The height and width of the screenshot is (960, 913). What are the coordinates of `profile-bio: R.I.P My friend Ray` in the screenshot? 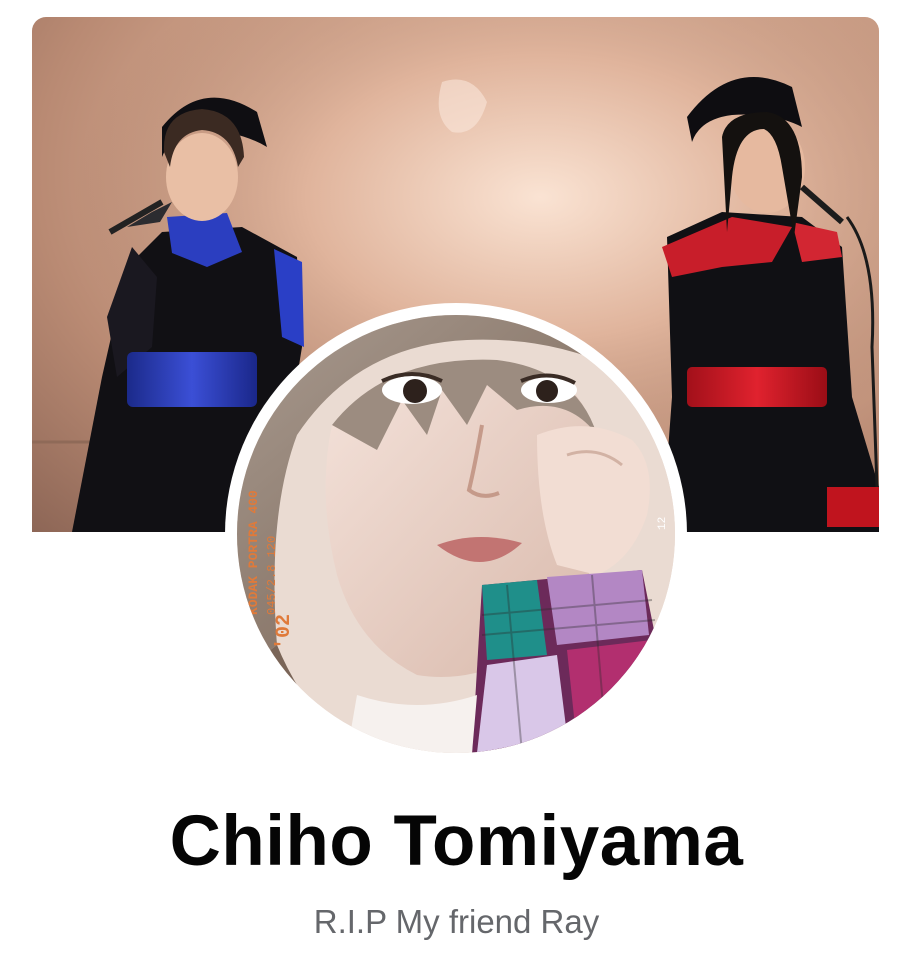 It's located at (456, 921).